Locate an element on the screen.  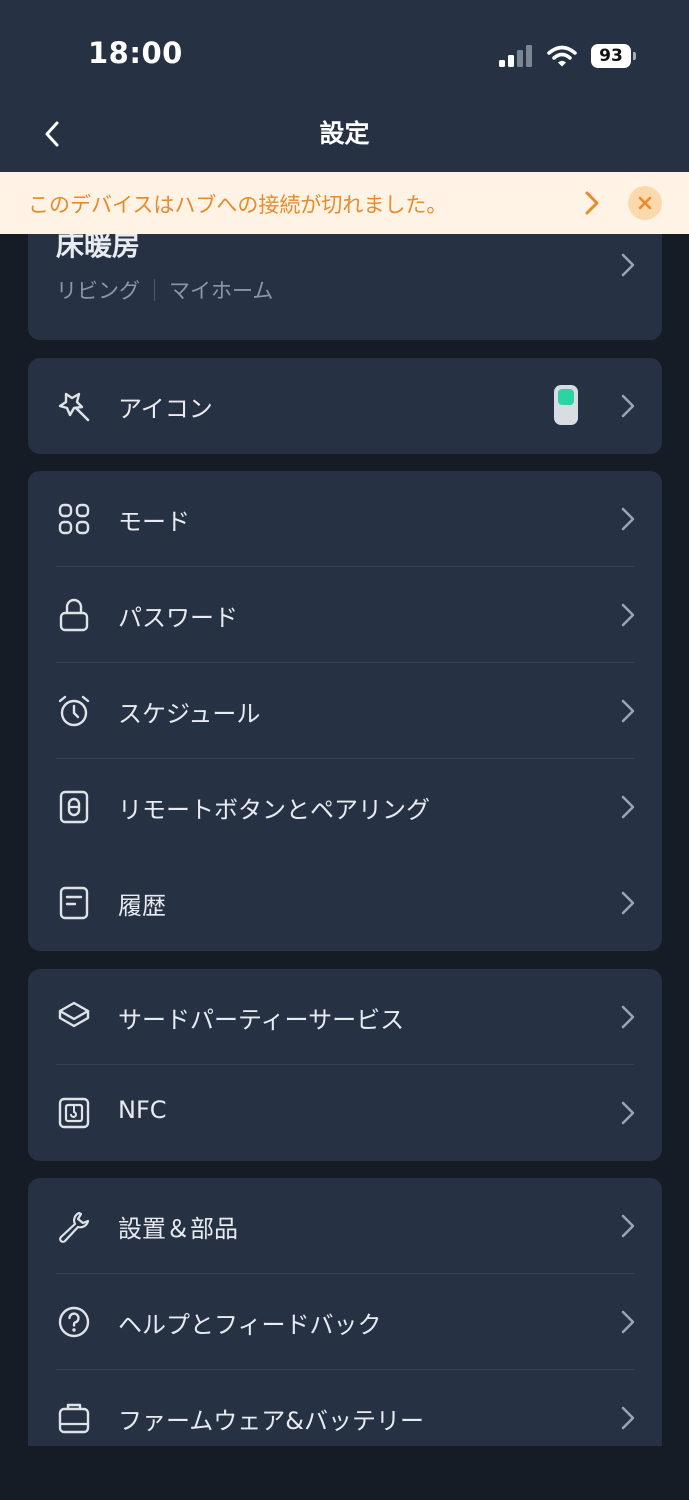
battery-indicator: 93 is located at coordinates (613, 56).